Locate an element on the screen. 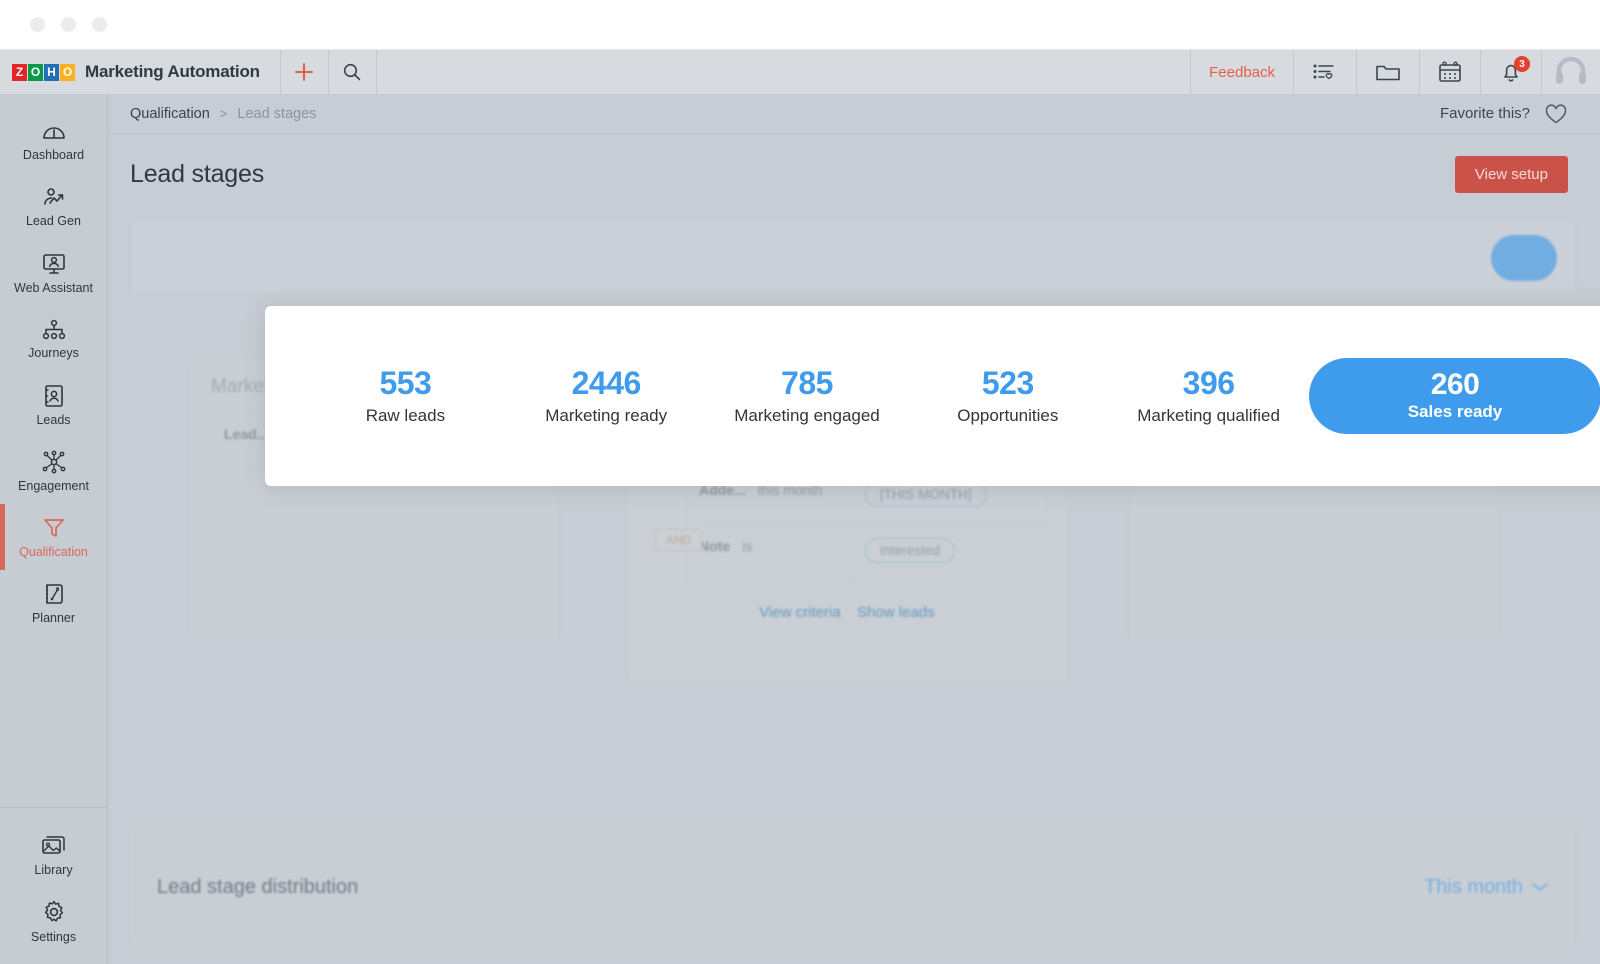 The height and width of the screenshot is (964, 1600). sidebar-item-library: Library is located at coordinates (53, 855).